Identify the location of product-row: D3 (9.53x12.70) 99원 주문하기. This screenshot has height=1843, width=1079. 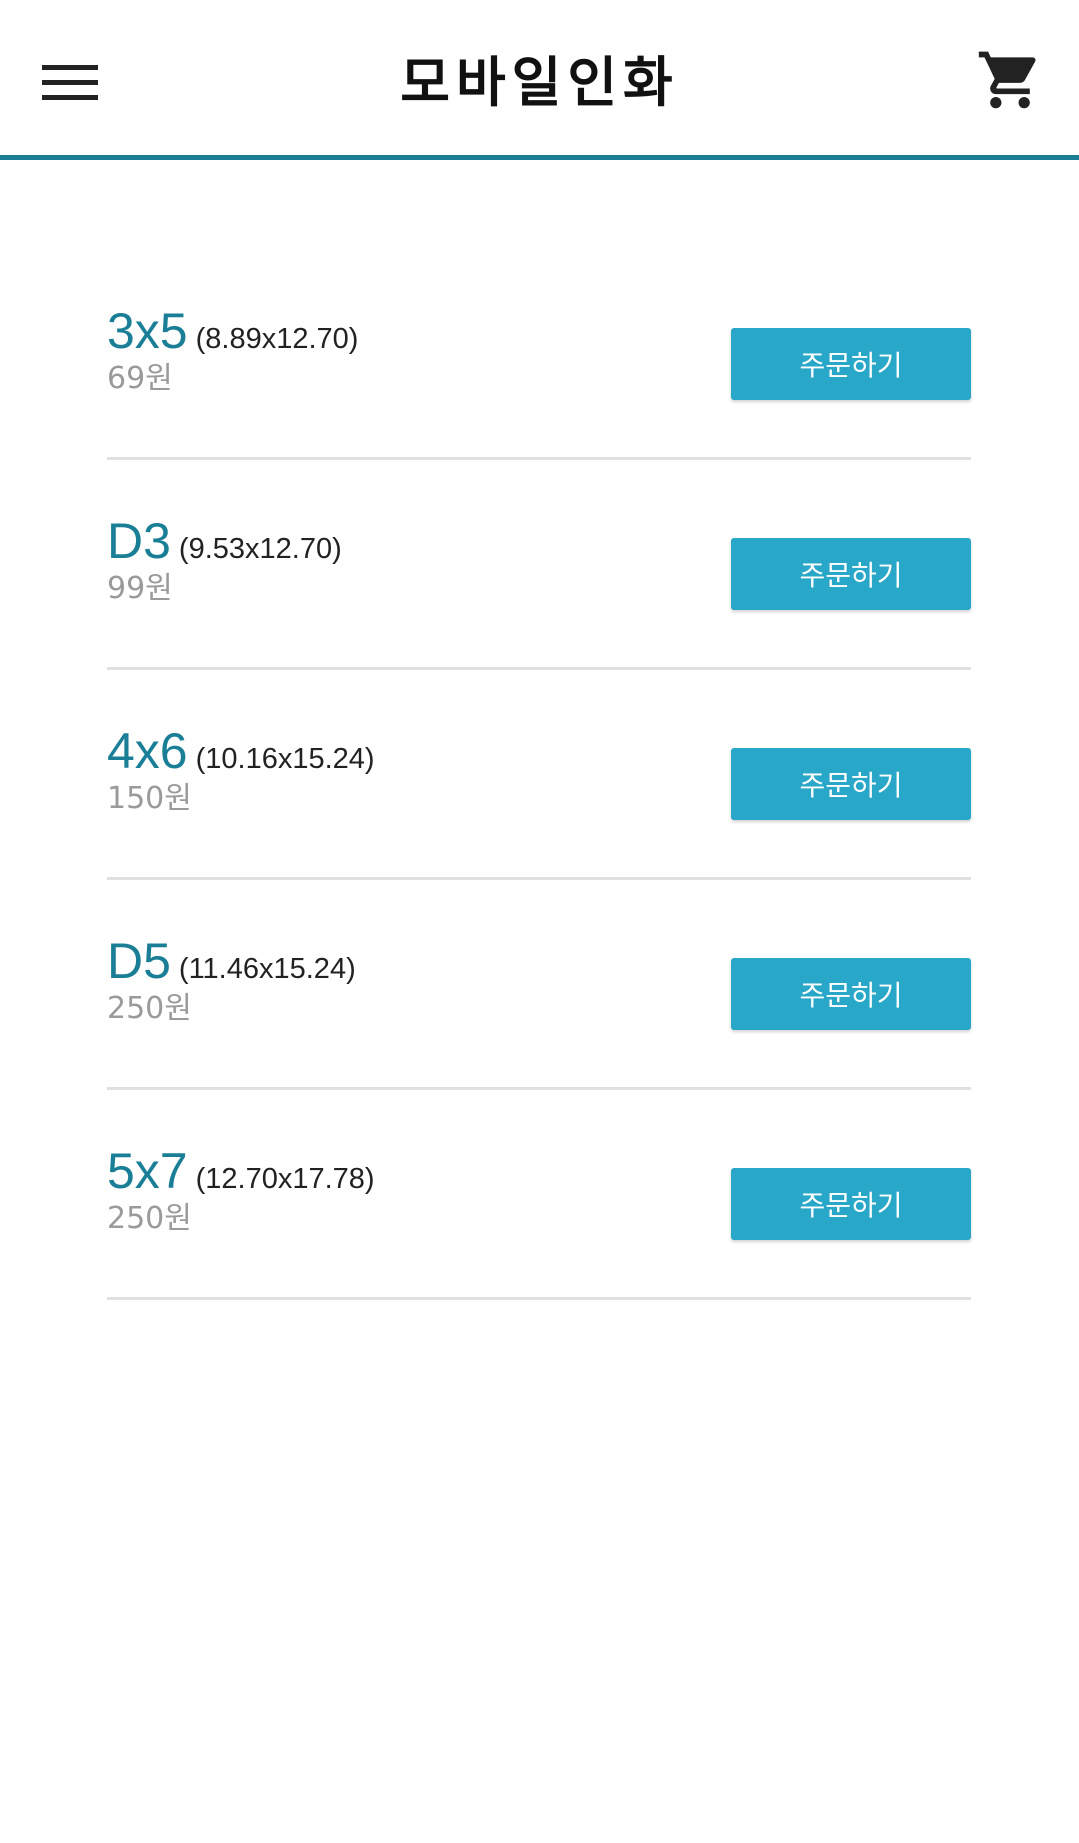
(539, 565).